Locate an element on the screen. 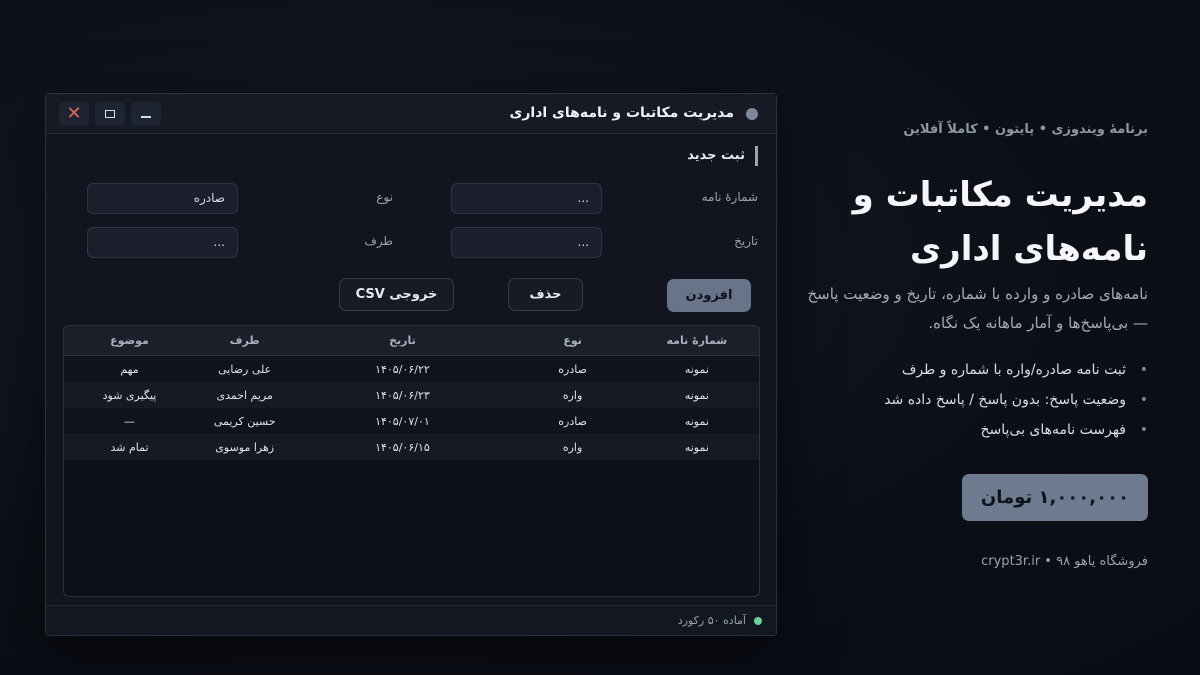  headline-line-2: نامه‌های اداری is located at coordinates (1028, 249).